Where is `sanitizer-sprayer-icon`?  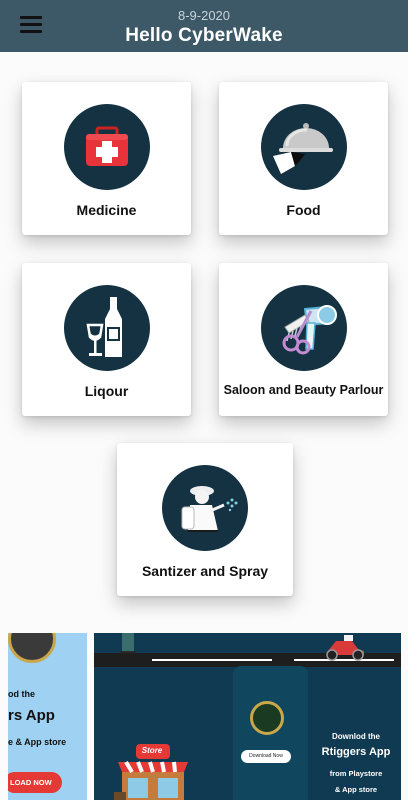 sanitizer-sprayer-icon is located at coordinates (205, 508).